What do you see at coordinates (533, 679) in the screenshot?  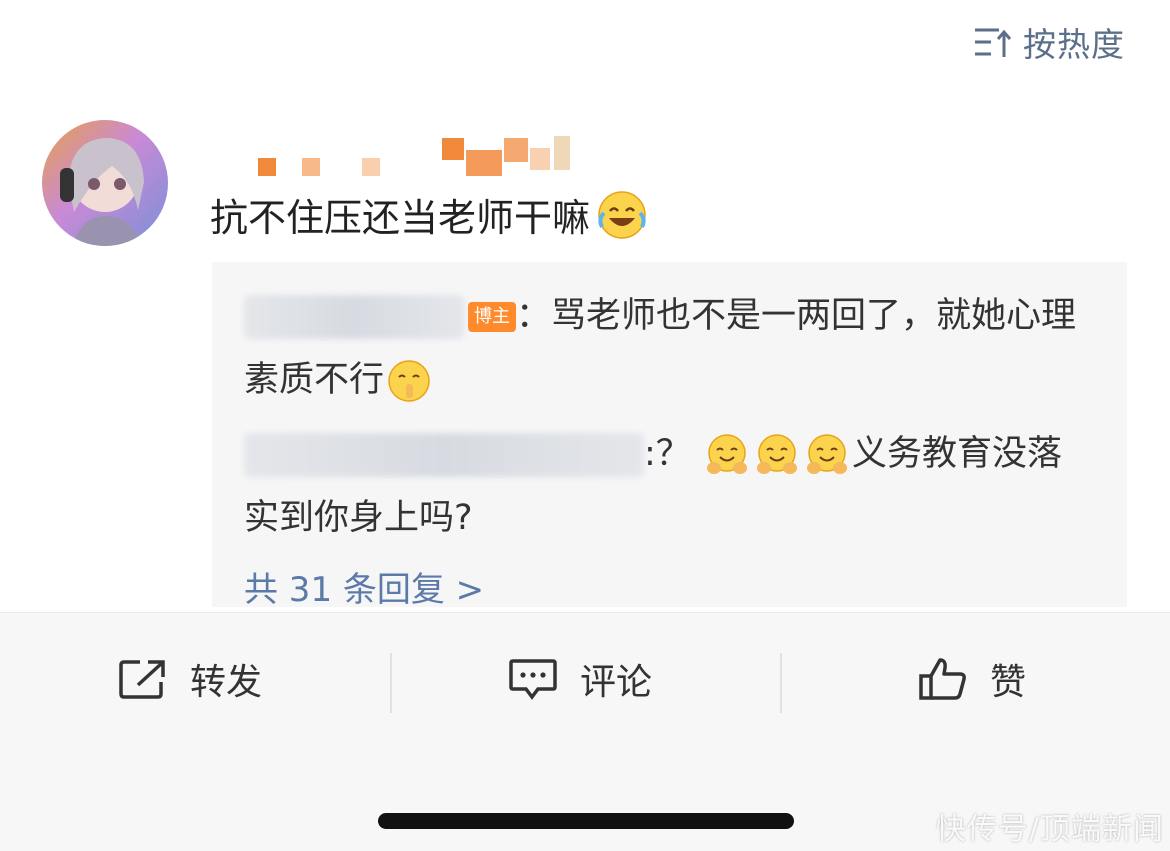 I see `comment-icon` at bounding box center [533, 679].